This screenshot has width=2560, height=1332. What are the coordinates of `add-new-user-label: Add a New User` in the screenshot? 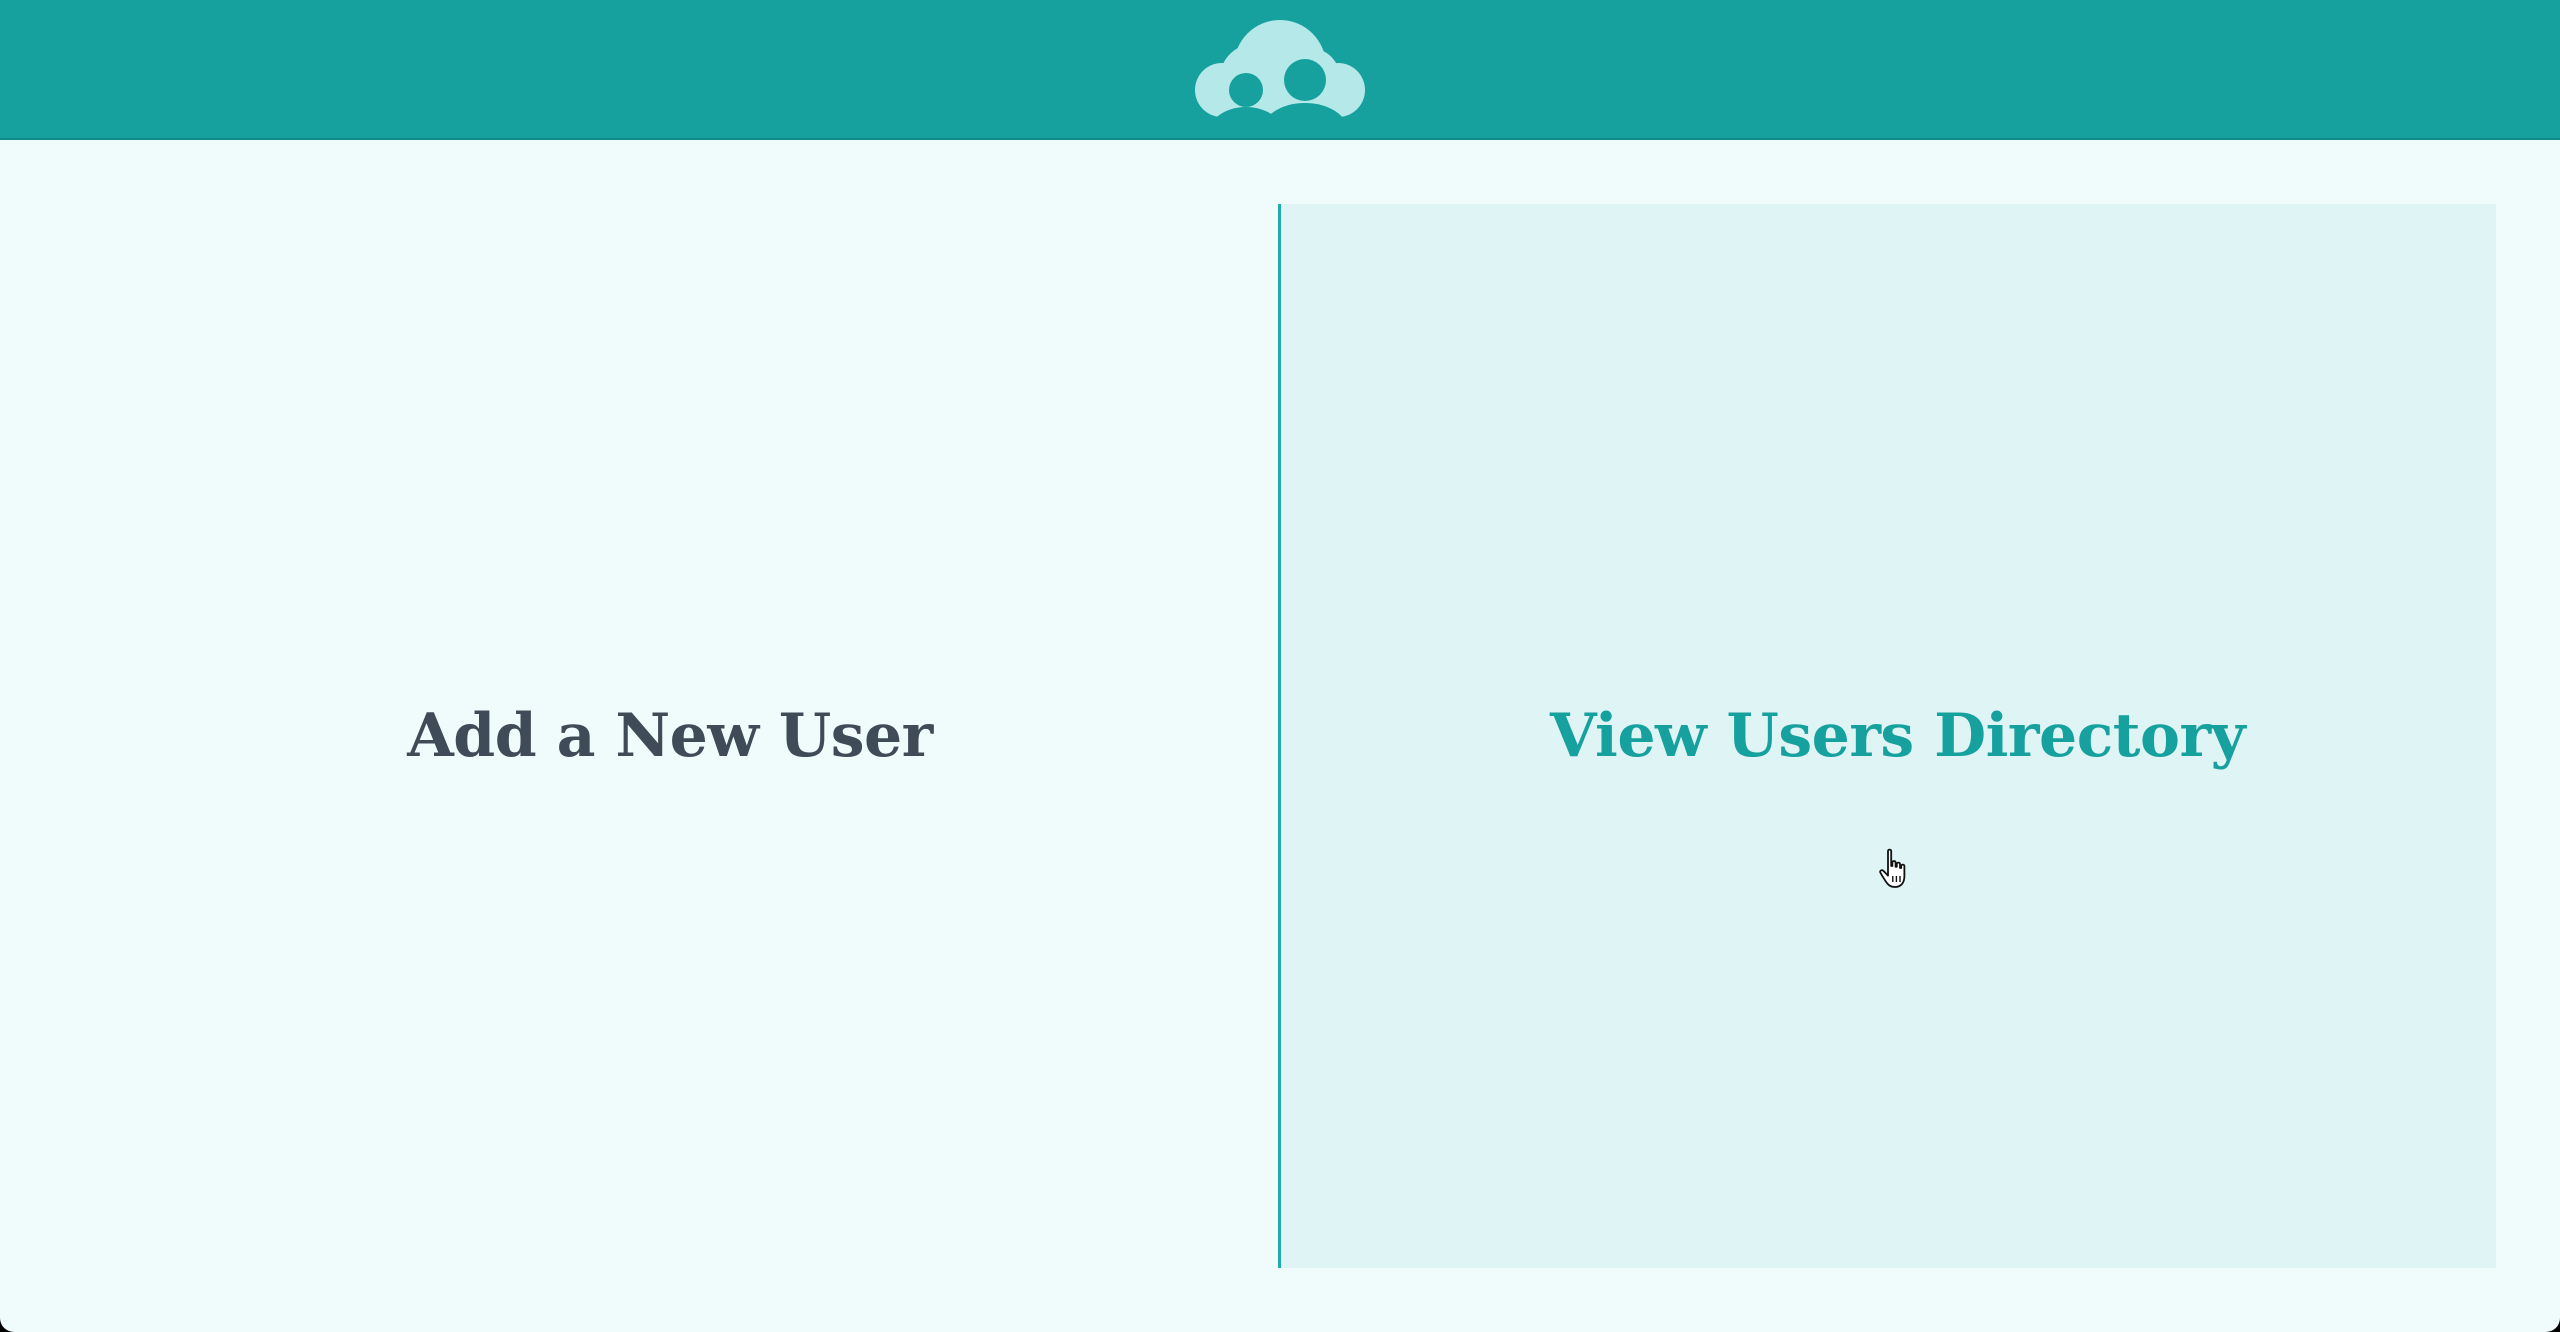 It's located at (670, 736).